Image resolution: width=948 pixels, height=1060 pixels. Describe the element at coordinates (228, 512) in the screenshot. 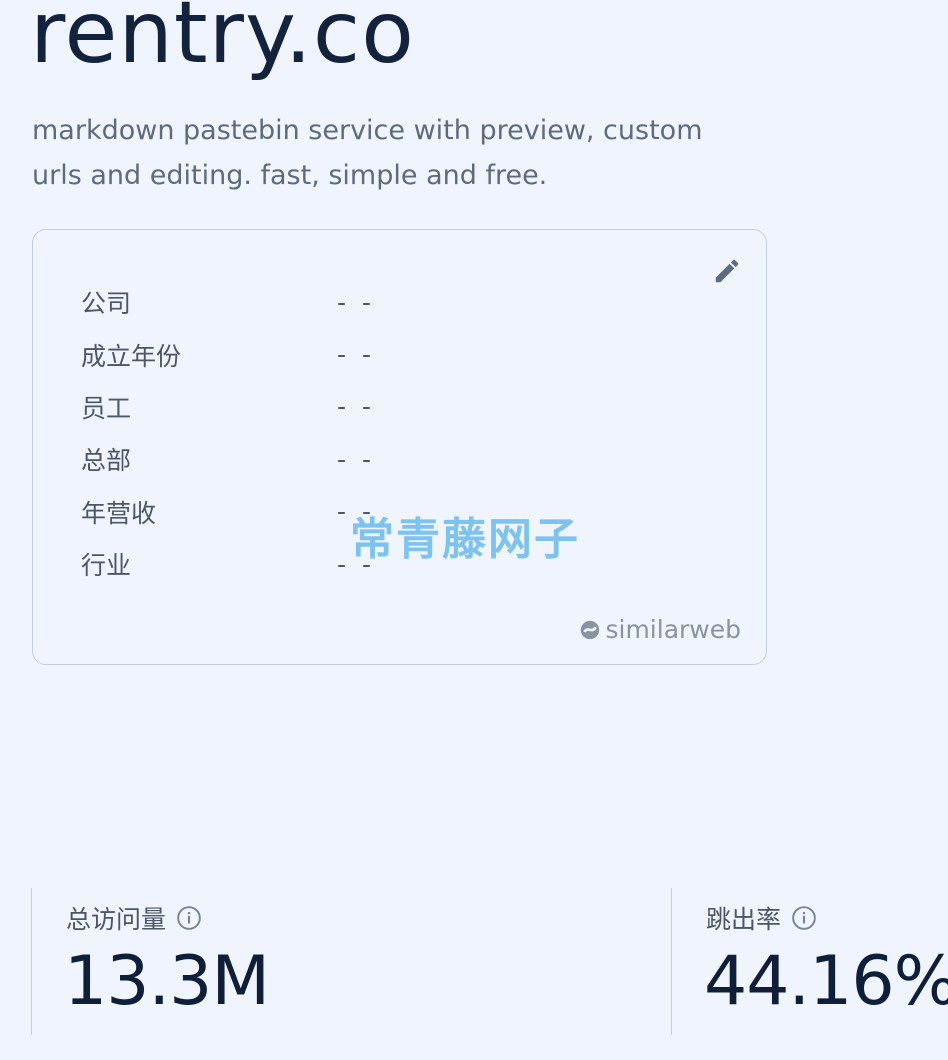

I see `info-row-revenue: 年营收 - -` at that location.